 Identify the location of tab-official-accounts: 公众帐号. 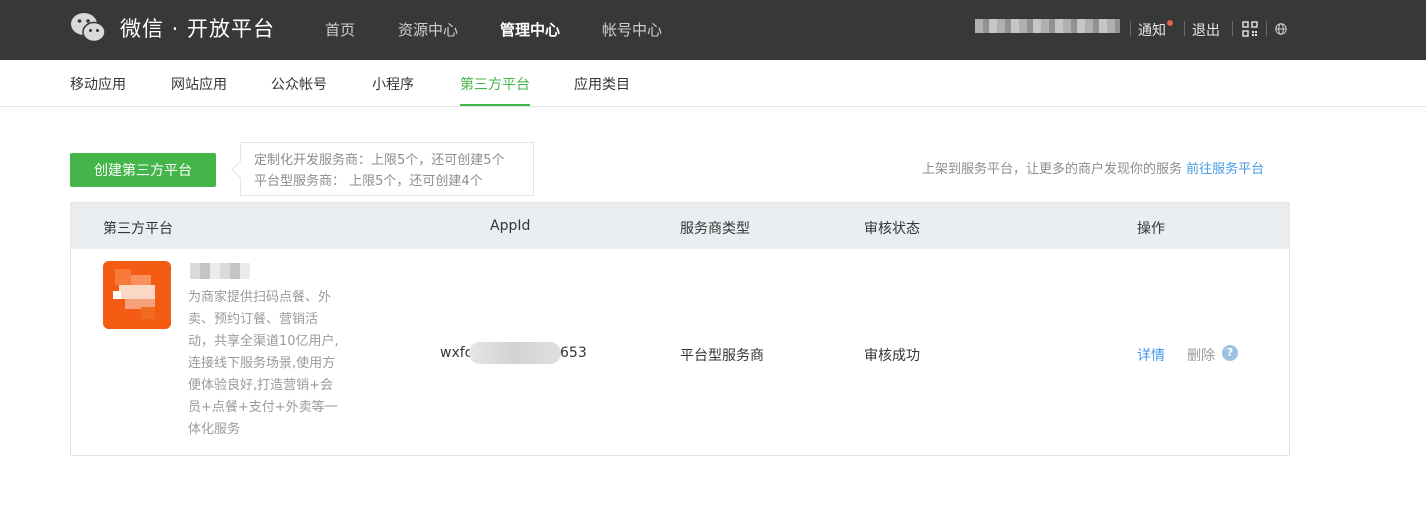
(299, 84).